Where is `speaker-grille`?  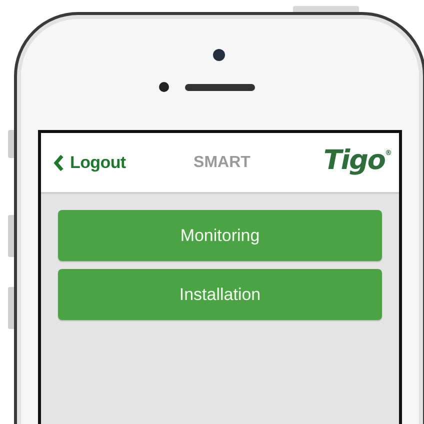
speaker-grille is located at coordinates (220, 87).